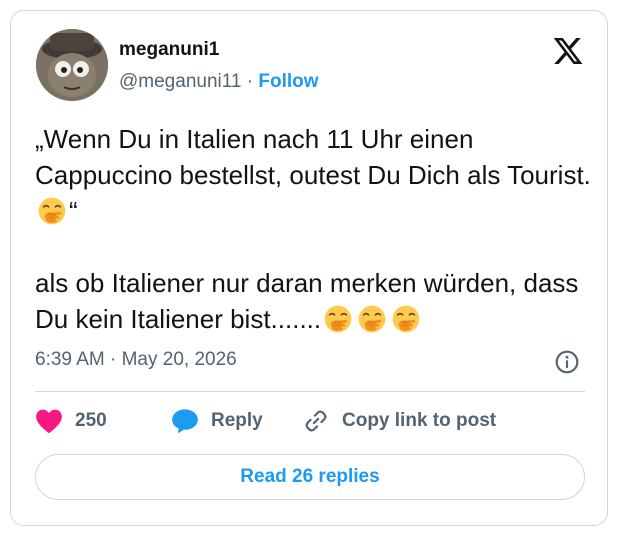  What do you see at coordinates (316, 421) in the screenshot?
I see `link-icon` at bounding box center [316, 421].